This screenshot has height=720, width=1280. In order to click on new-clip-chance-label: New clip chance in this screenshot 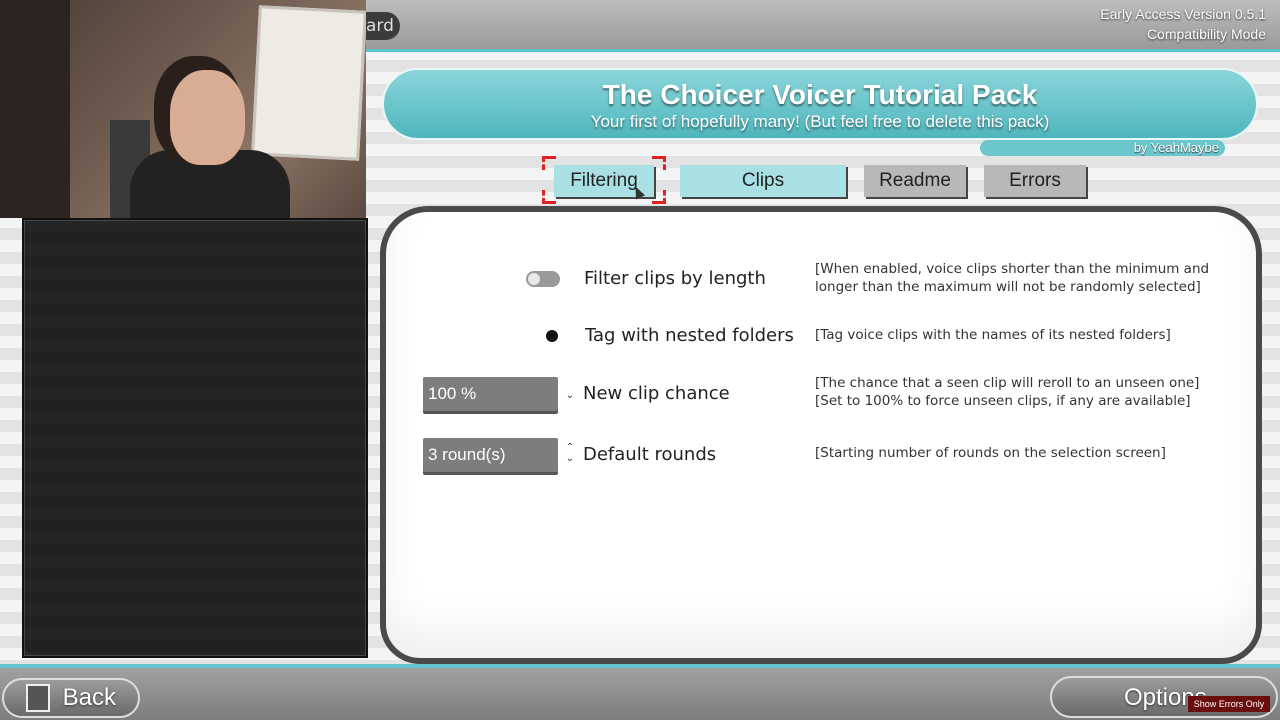, I will do `click(656, 393)`.